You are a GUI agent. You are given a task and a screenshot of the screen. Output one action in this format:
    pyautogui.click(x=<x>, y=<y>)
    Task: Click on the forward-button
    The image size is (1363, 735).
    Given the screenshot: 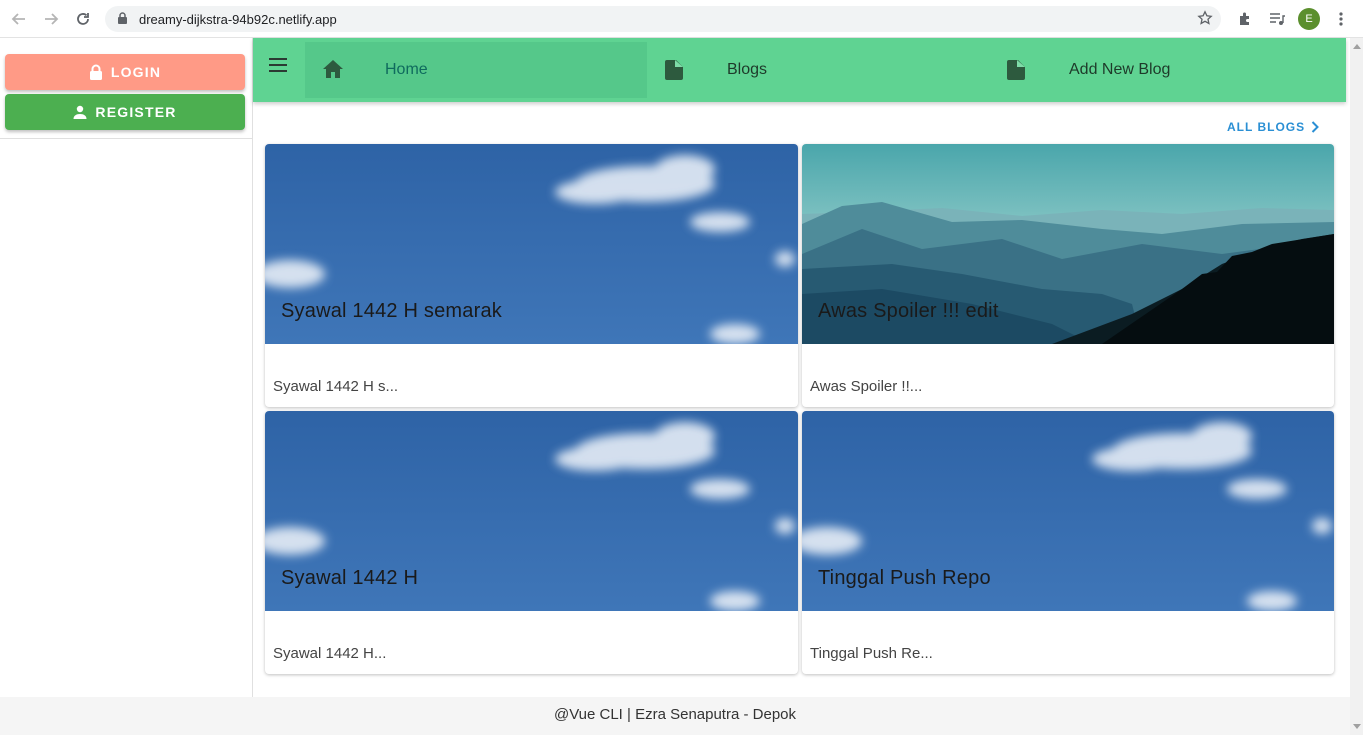 What is the action you would take?
    pyautogui.click(x=51, y=19)
    